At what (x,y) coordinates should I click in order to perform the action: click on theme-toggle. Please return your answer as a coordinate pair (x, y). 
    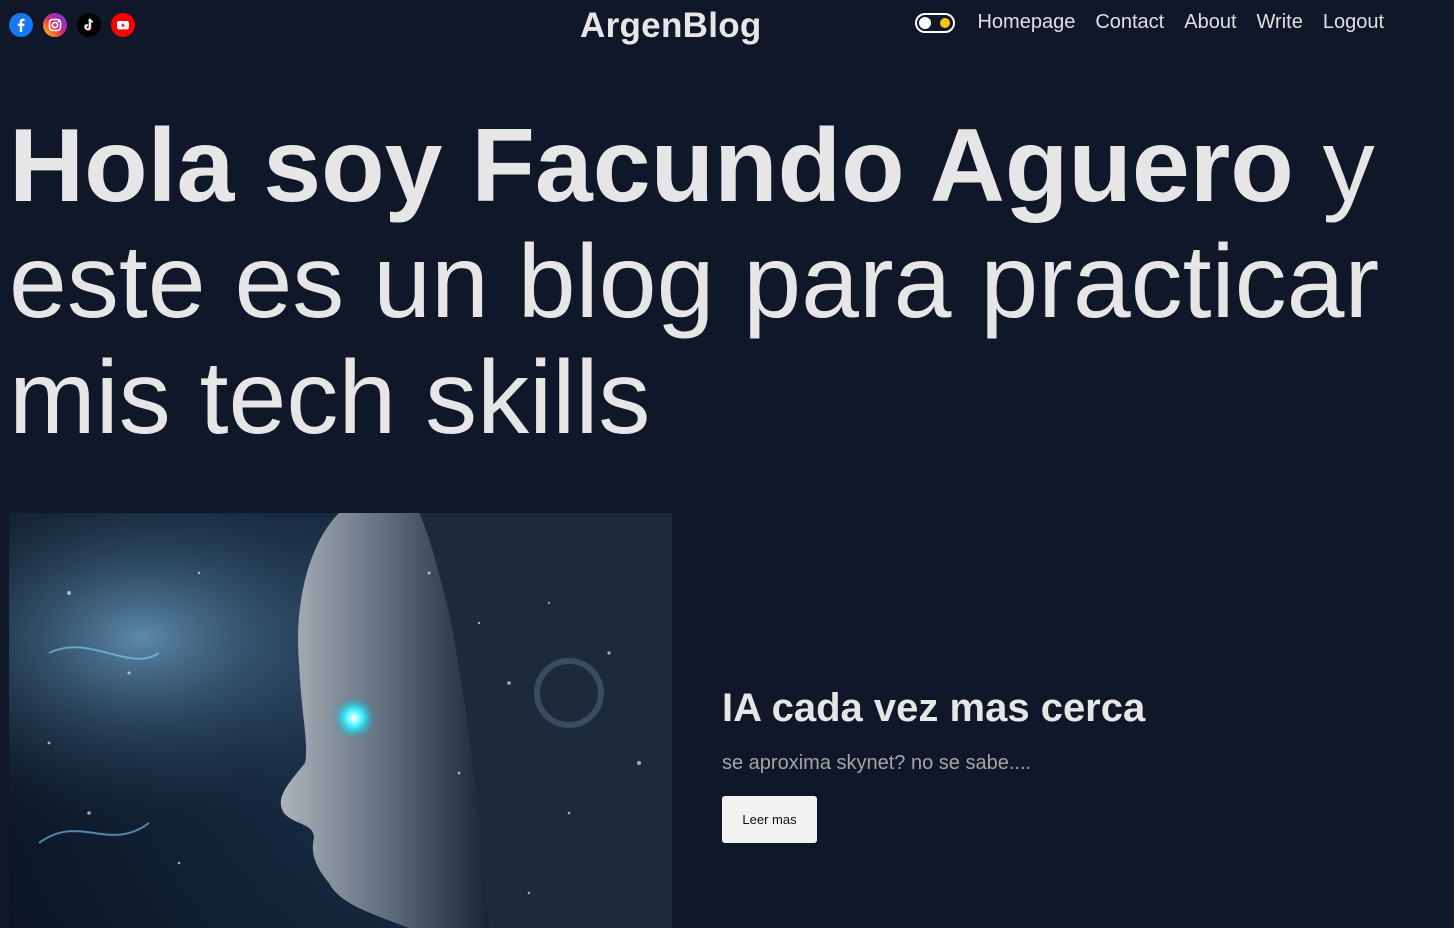
    Looking at the image, I should click on (935, 22).